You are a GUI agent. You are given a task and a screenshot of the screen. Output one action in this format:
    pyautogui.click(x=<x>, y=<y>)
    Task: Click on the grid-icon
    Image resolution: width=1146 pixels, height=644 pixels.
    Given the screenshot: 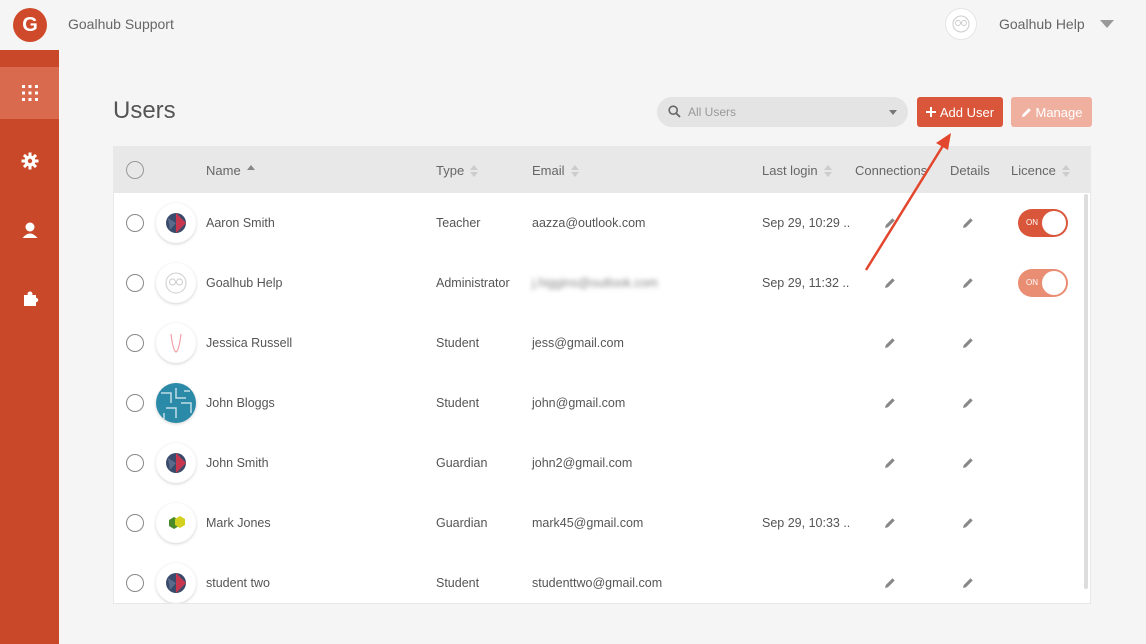 What is the action you would take?
    pyautogui.click(x=29, y=93)
    